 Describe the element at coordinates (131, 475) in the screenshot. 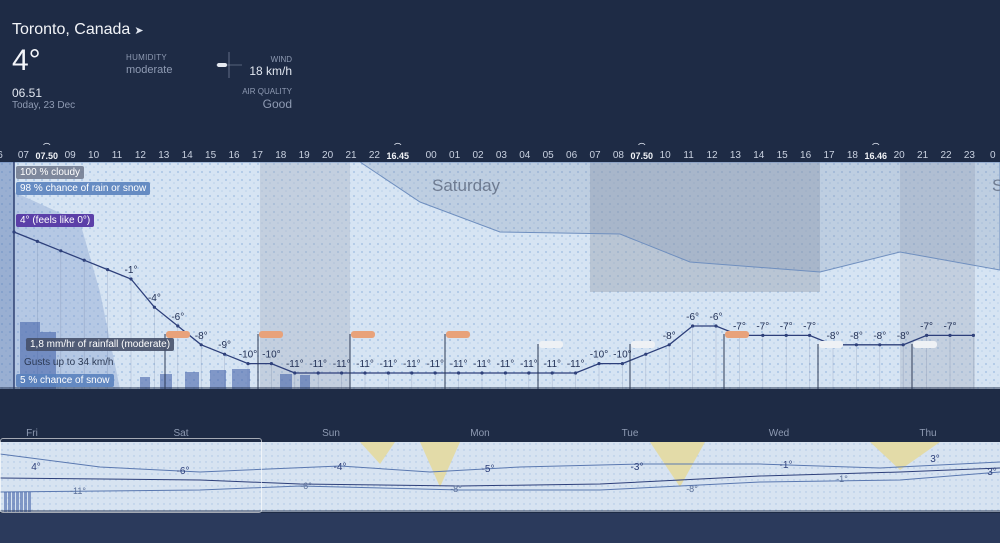

I see `week-selection-window` at that location.